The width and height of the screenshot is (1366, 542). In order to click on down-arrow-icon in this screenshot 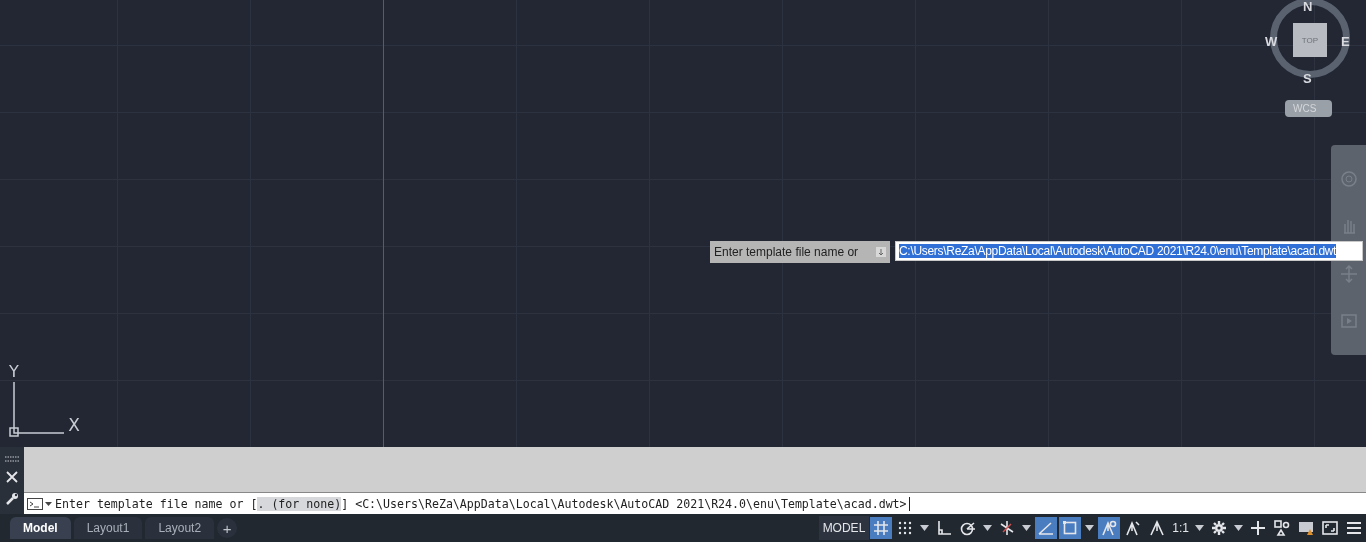, I will do `click(881, 252)`.